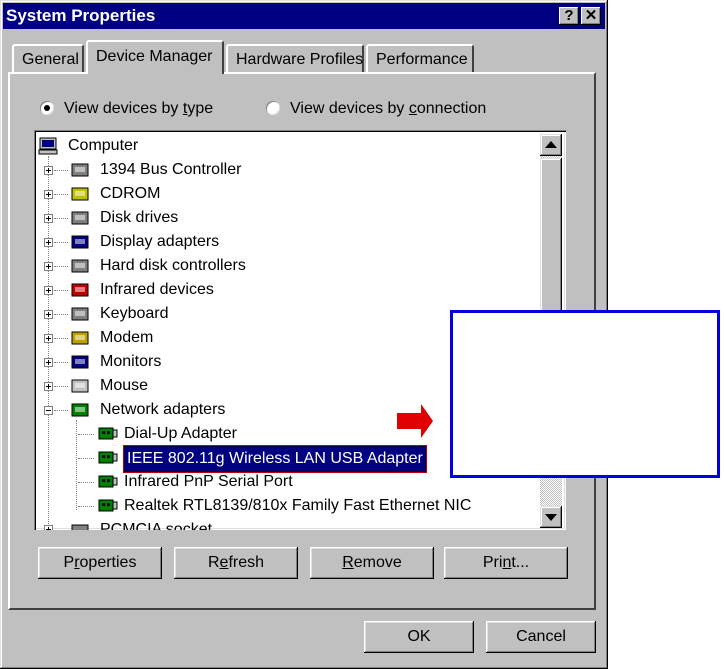 The width and height of the screenshot is (724, 669). I want to click on infrared-icon, so click(80, 290).